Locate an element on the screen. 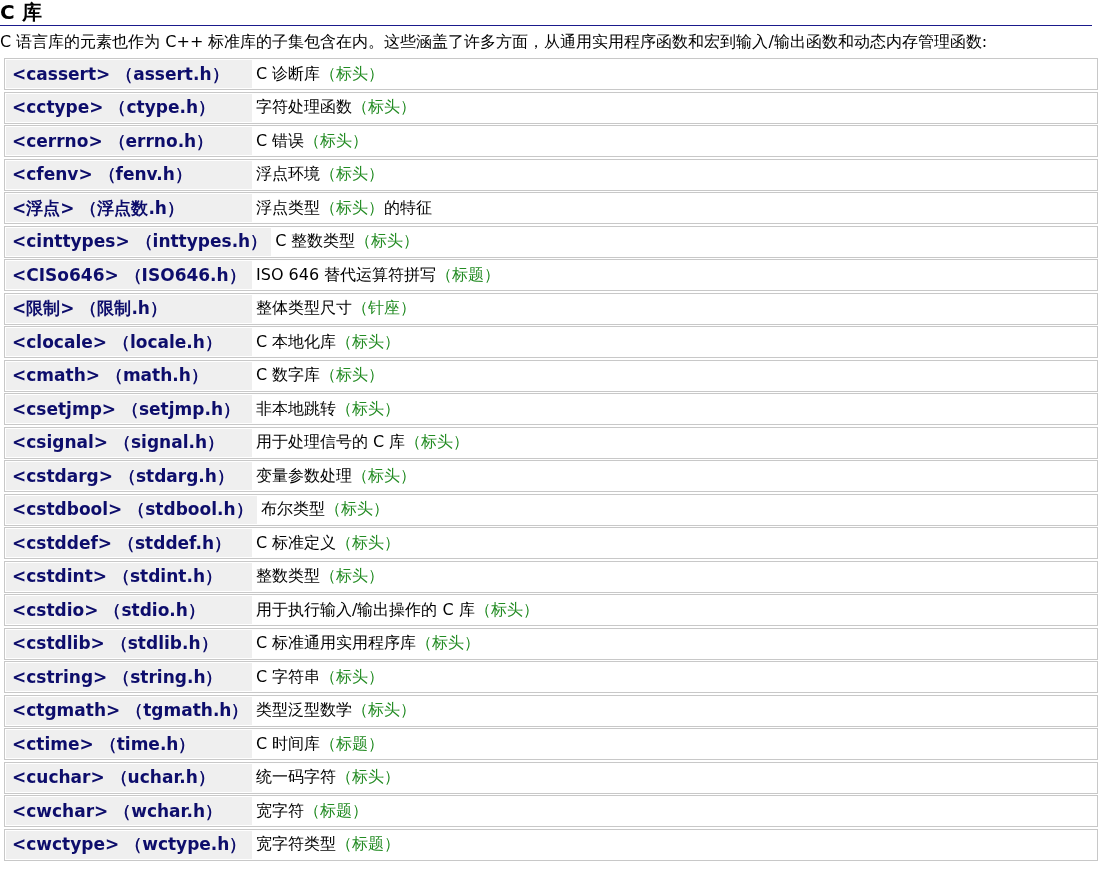 This screenshot has height=895, width=1108. library-description: C 标准通用实用程序库（标头） is located at coordinates (368, 643).